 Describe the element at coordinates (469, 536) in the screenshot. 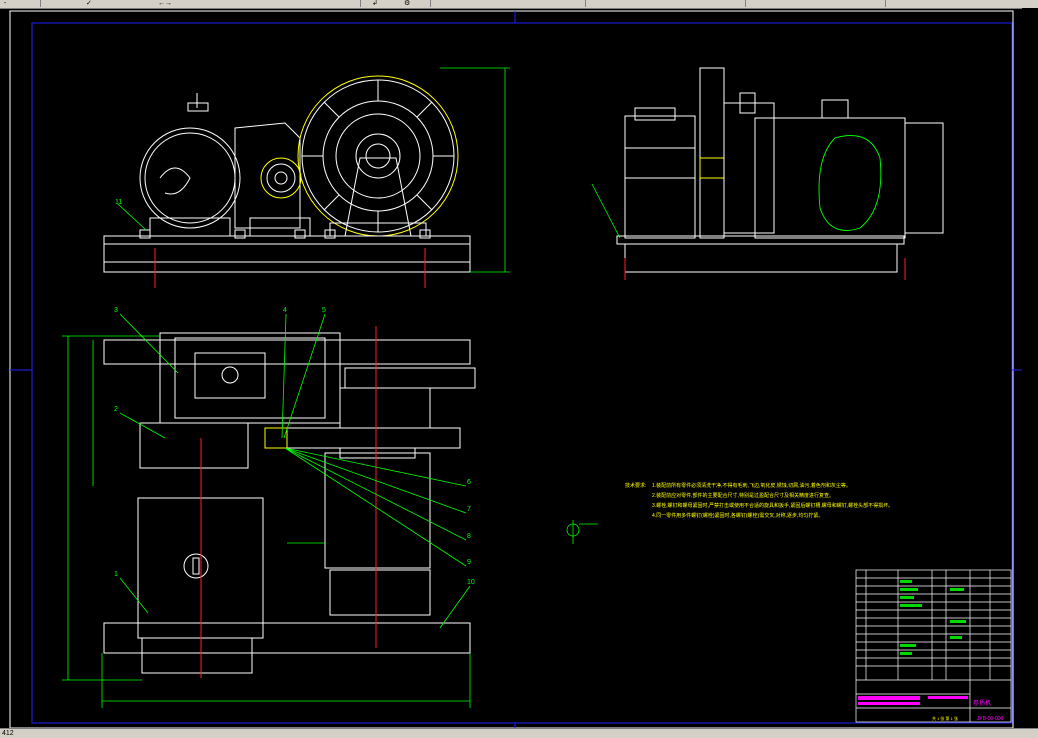

I see `leader-label: 8` at that location.